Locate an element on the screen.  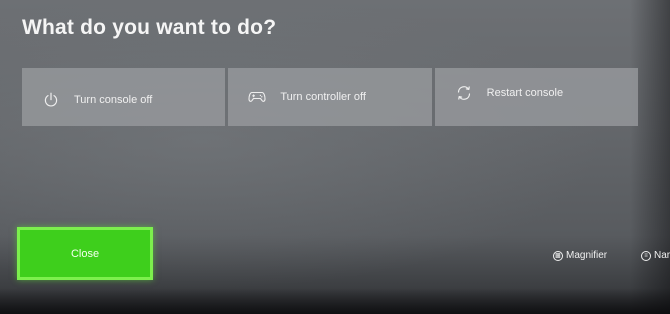
close-button: Close is located at coordinates (85, 253).